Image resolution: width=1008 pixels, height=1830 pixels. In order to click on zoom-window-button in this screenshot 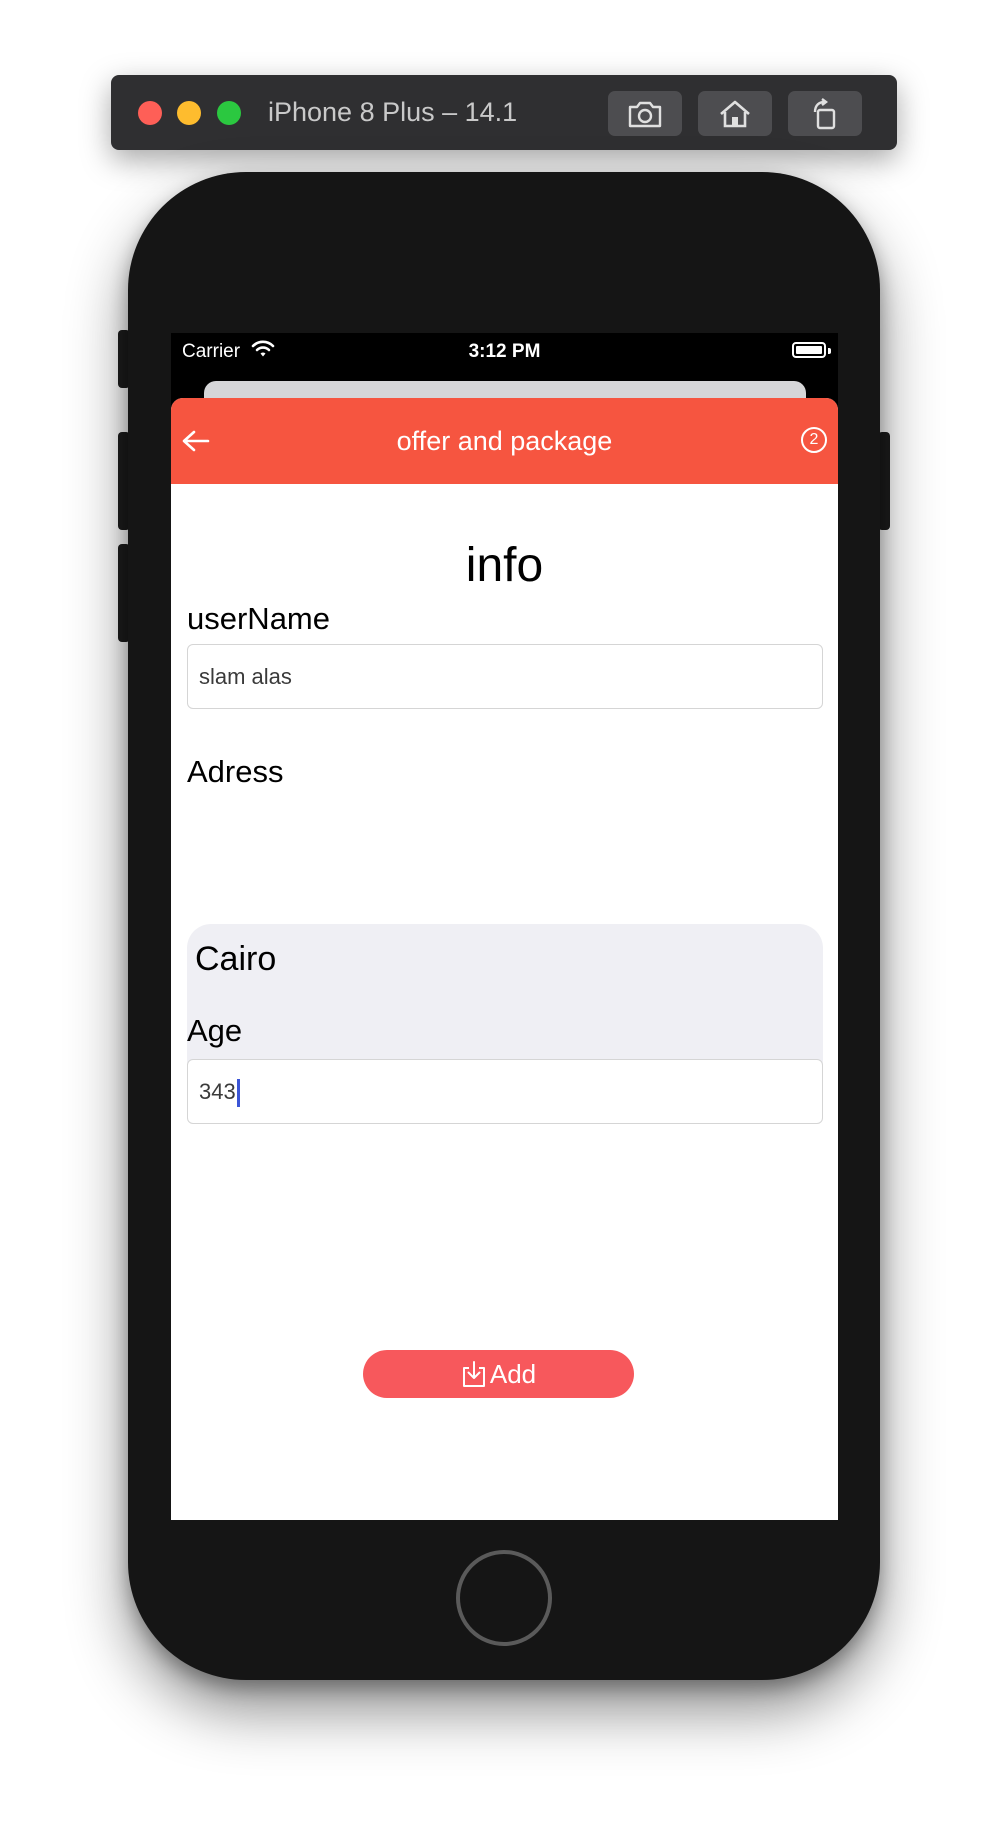, I will do `click(229, 113)`.